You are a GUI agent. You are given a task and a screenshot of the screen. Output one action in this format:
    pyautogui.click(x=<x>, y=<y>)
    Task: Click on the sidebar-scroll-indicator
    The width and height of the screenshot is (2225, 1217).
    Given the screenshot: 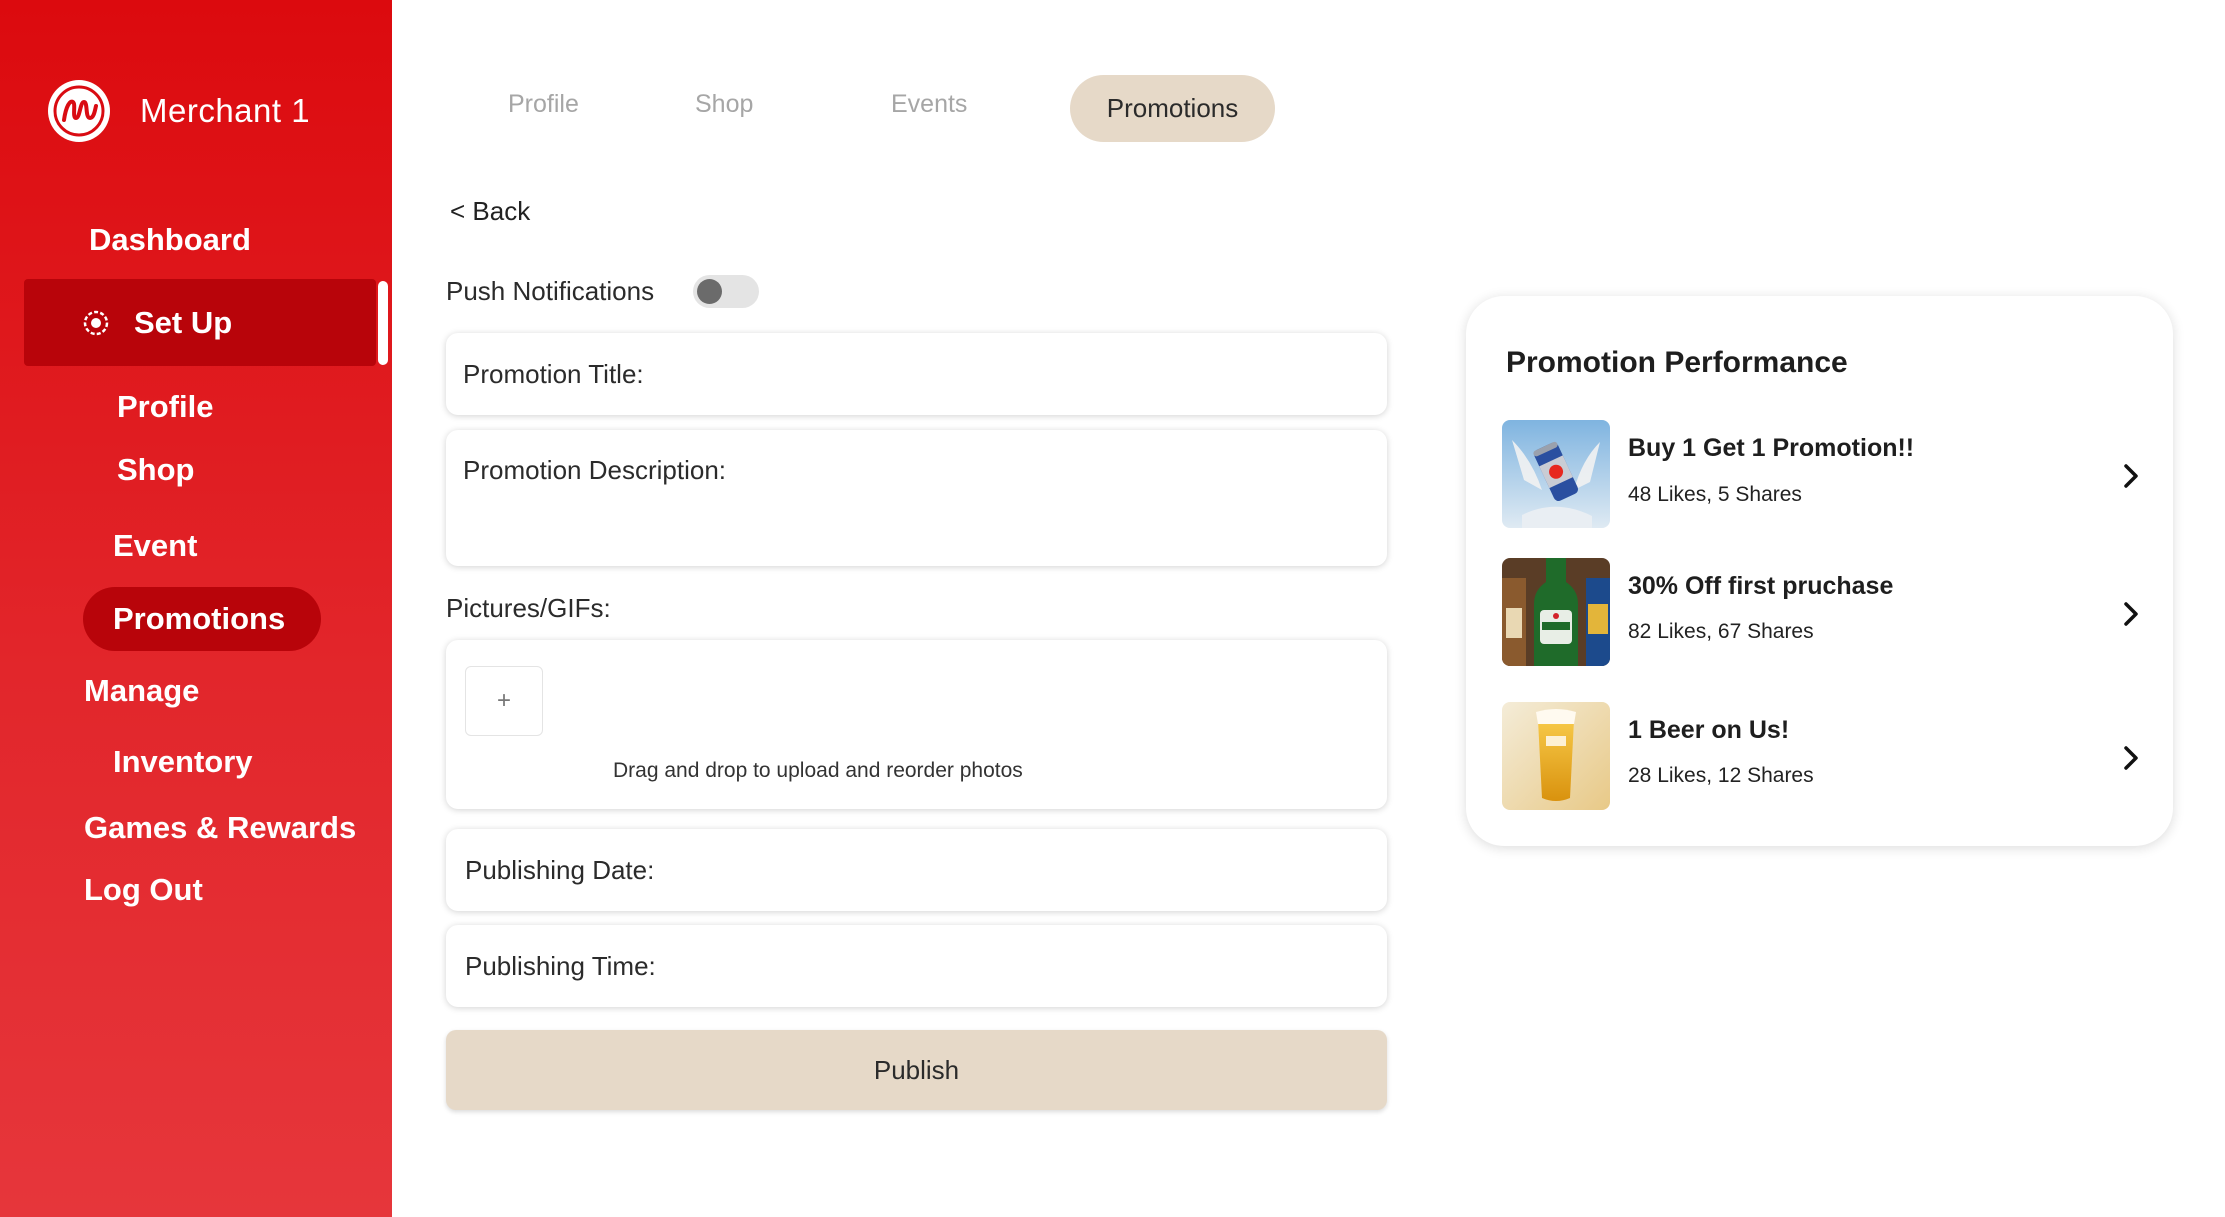 What is the action you would take?
    pyautogui.click(x=383, y=323)
    